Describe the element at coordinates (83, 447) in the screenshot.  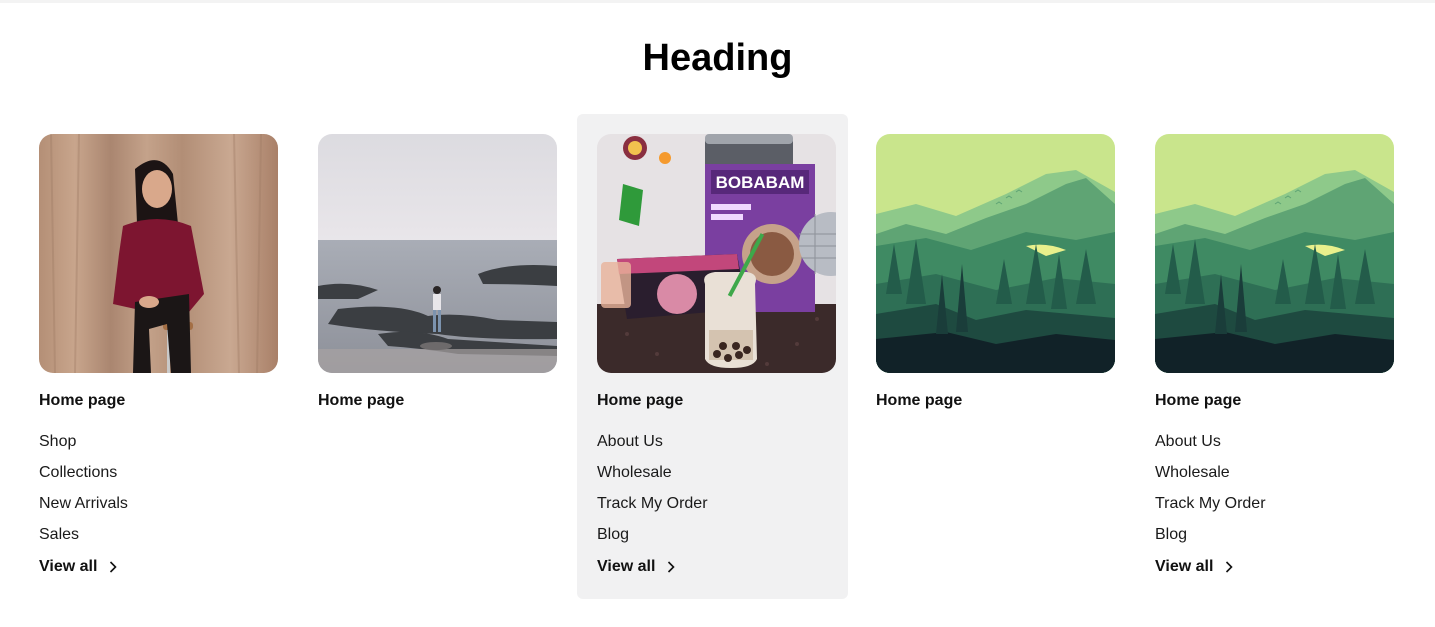
I see `link-shop: Shop` at that location.